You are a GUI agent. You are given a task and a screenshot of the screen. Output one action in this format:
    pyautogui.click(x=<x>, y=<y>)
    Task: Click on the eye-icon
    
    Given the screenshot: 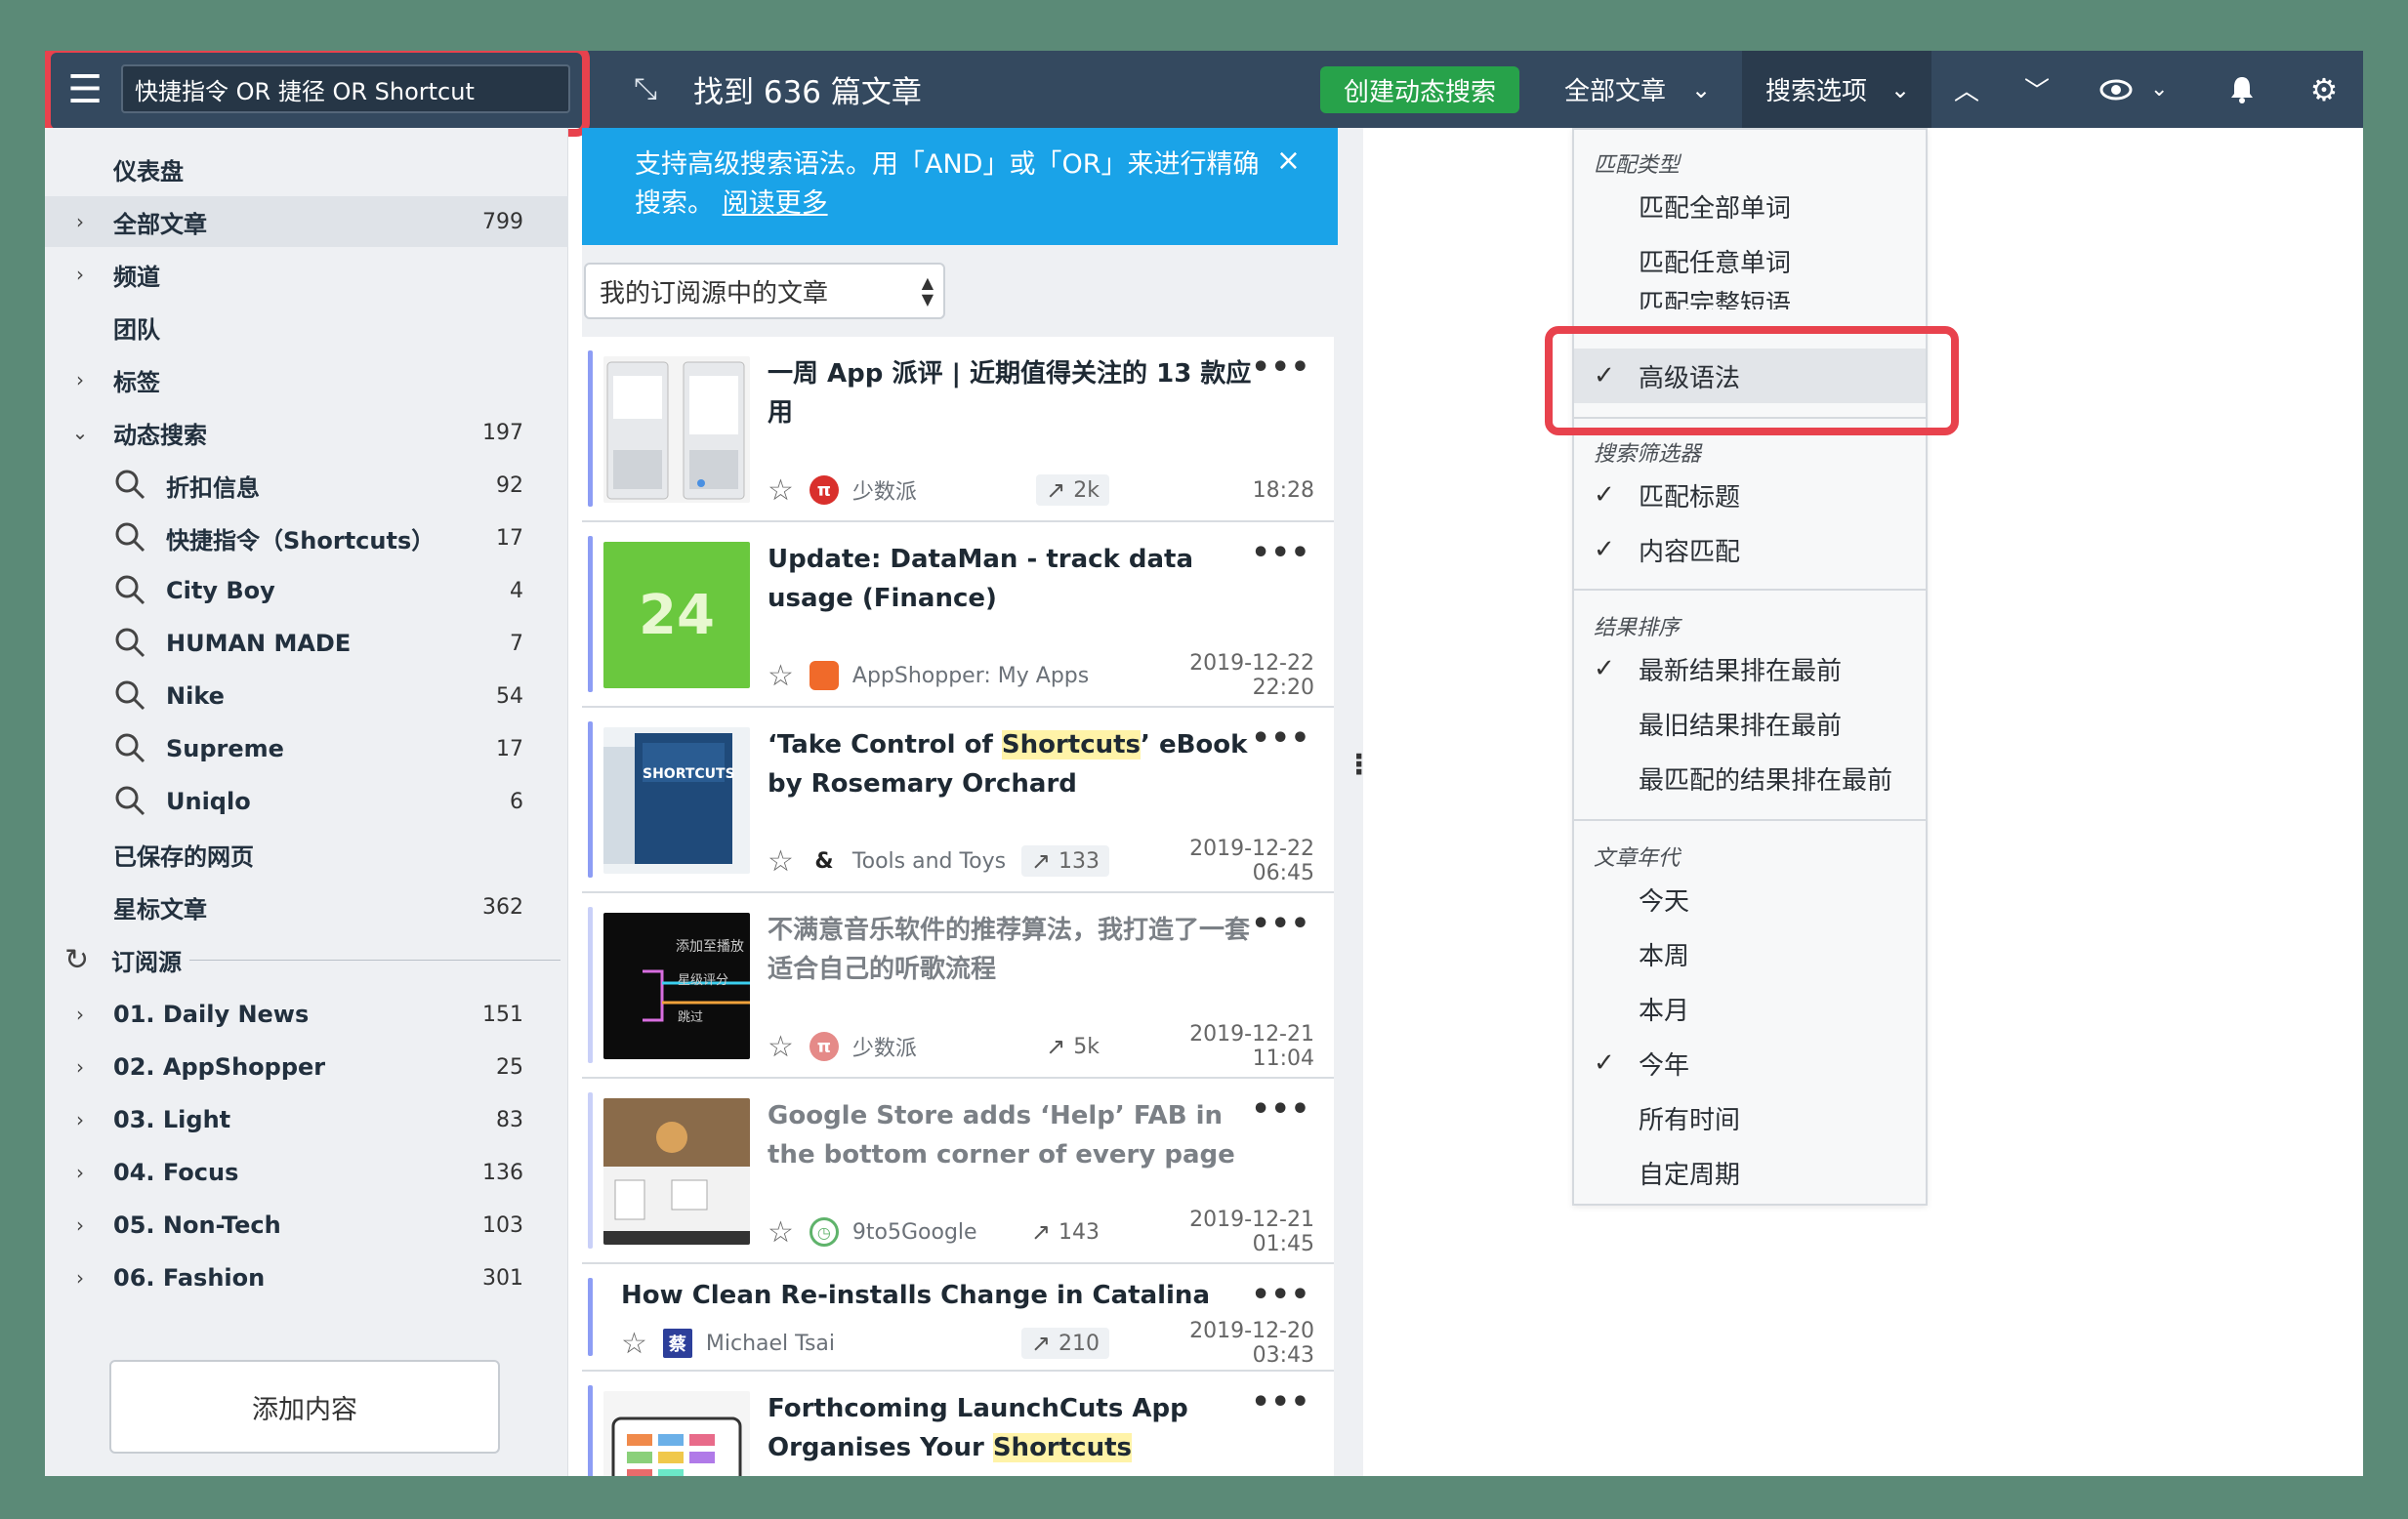 What is the action you would take?
    pyautogui.click(x=2116, y=89)
    